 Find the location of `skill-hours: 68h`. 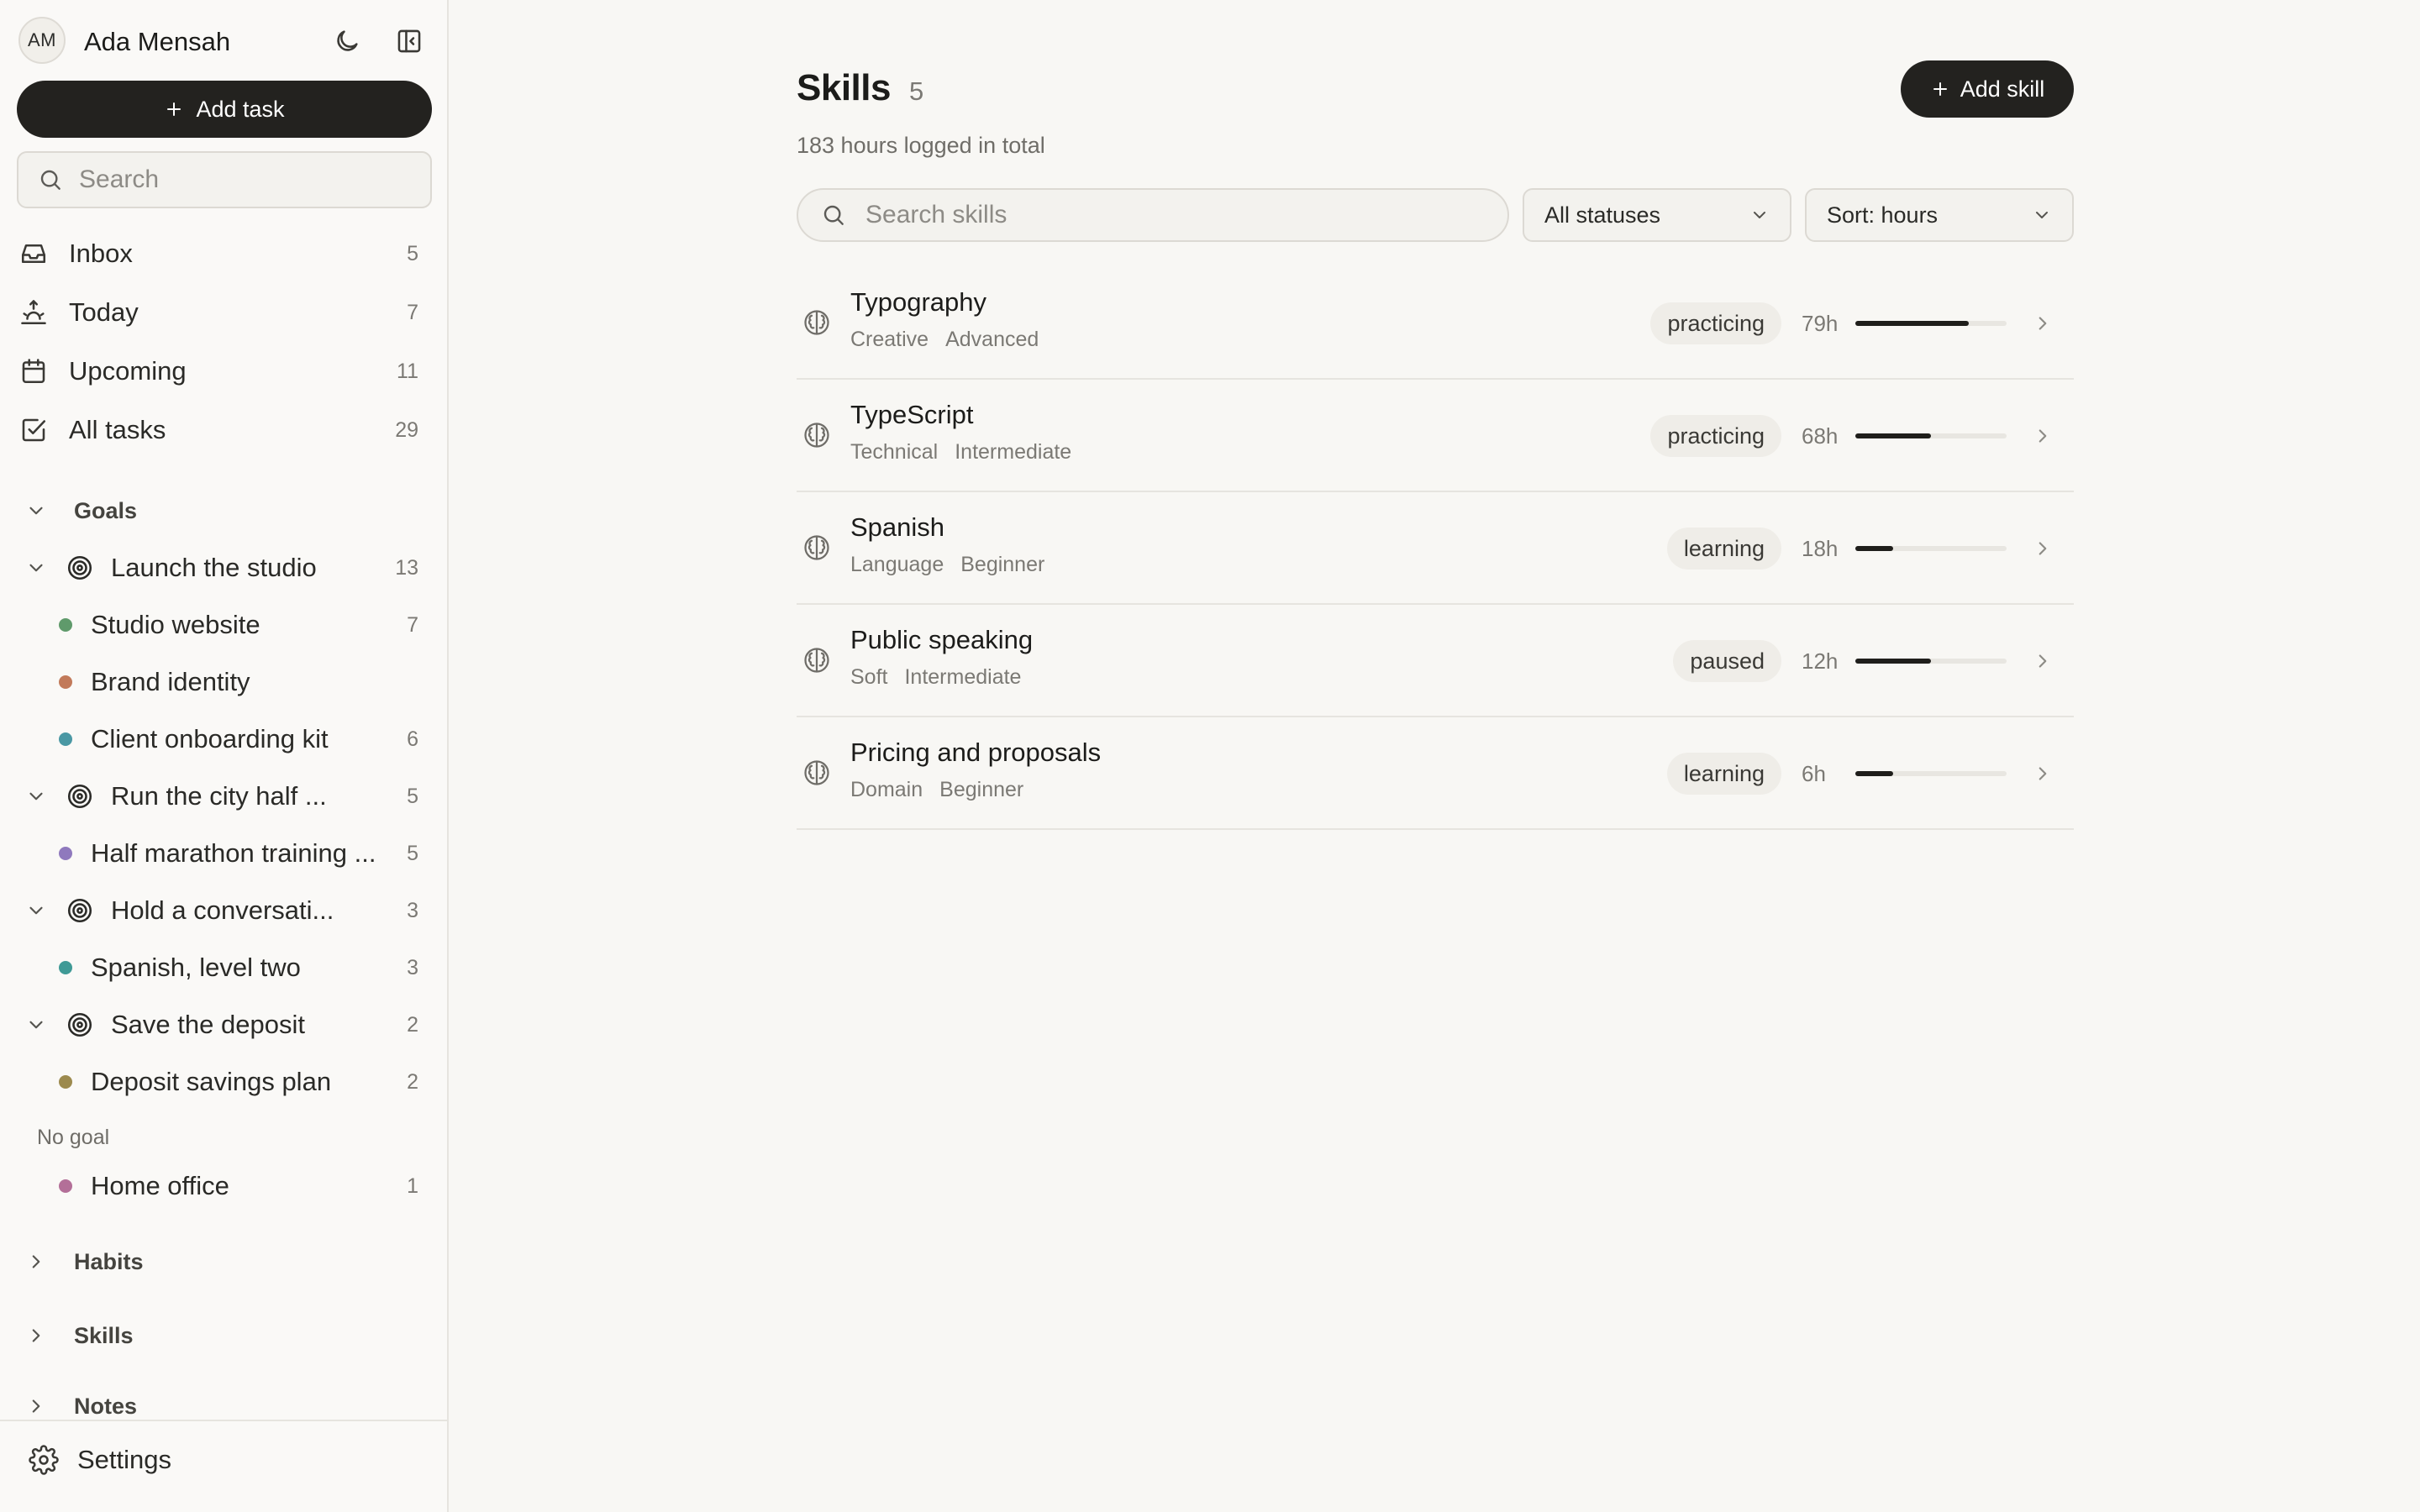

skill-hours: 68h is located at coordinates (1820, 436).